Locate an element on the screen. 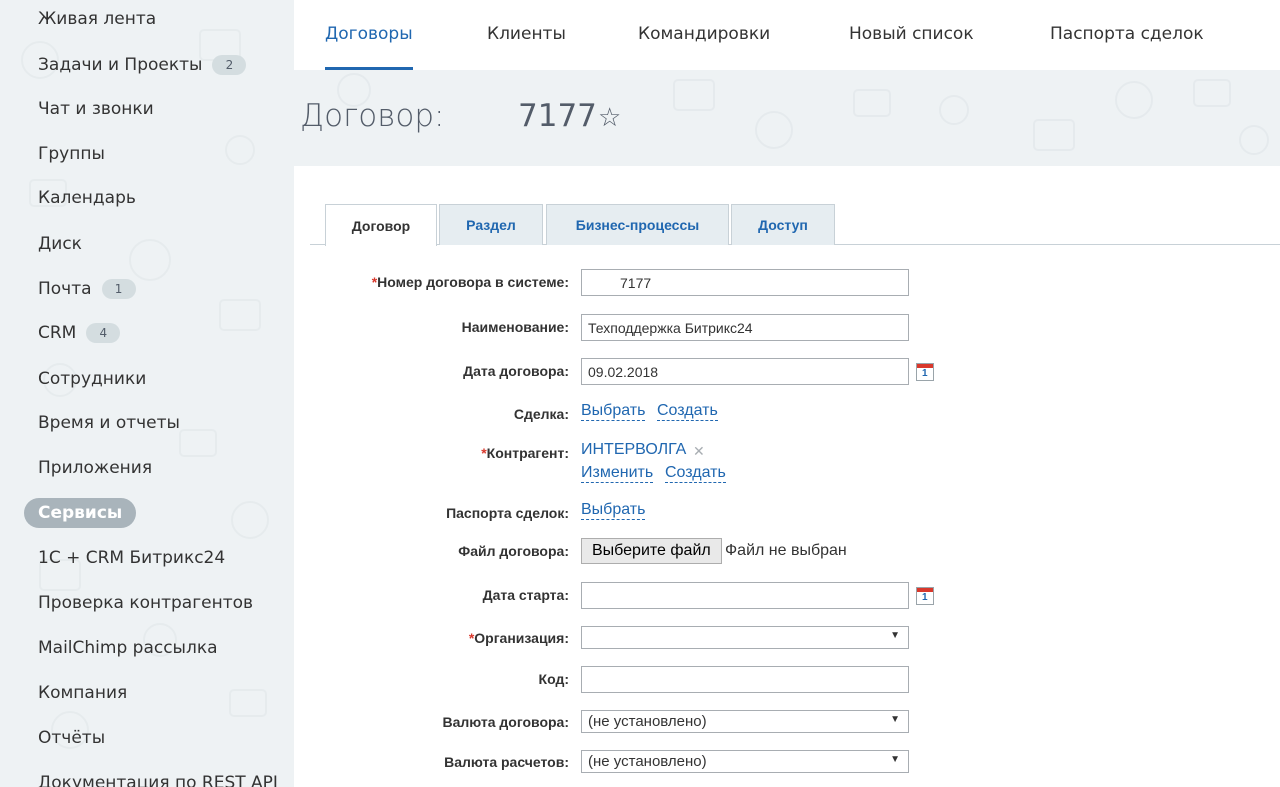 Image resolution: width=1280 pixels, height=787 pixels. deal-passports-label: Паспорта сделок: is located at coordinates (507, 513).